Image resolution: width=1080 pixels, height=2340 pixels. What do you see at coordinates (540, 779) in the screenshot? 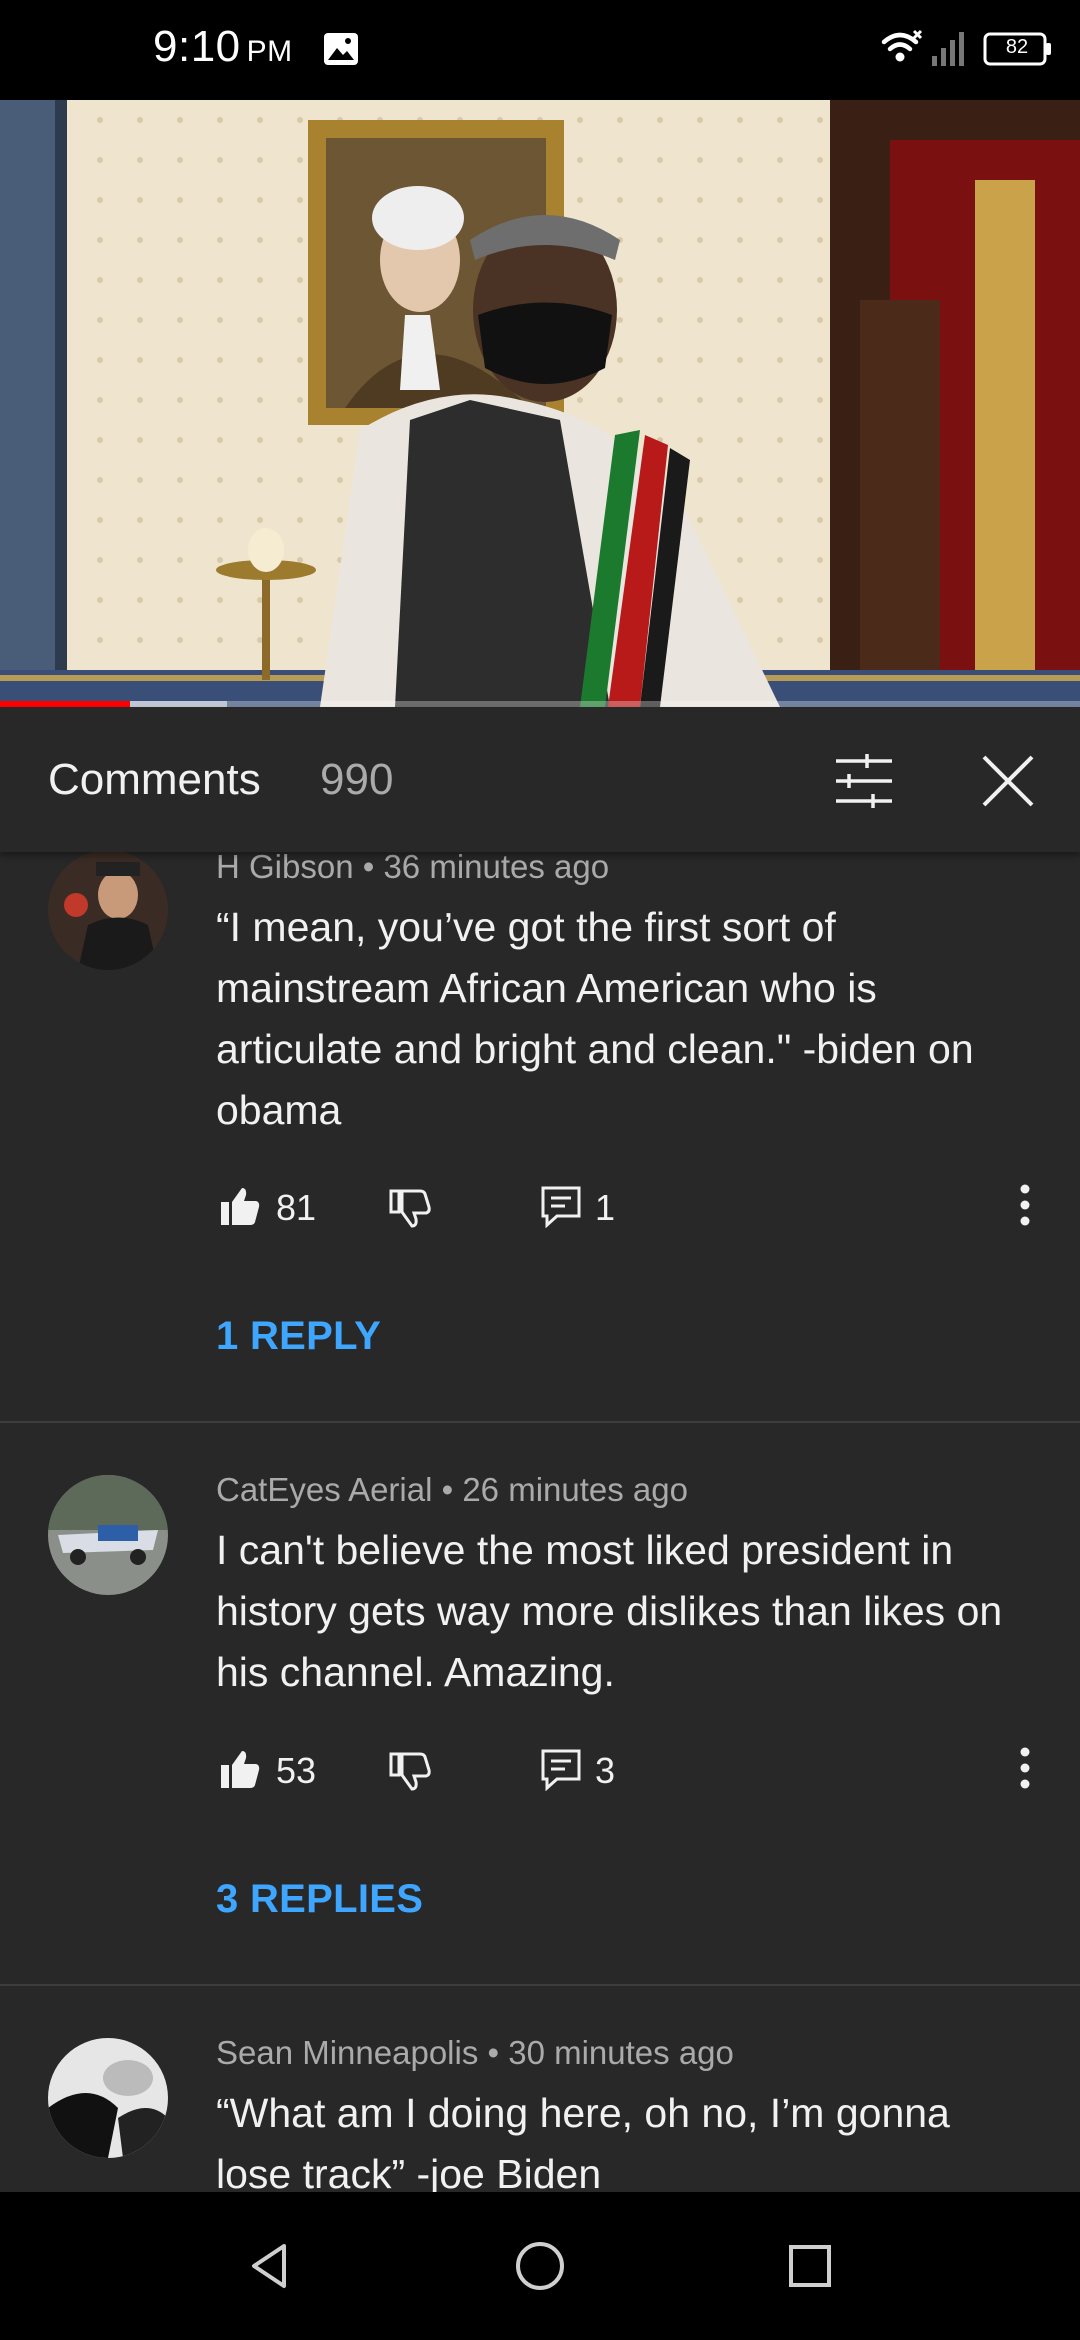
I see `comments-header: Comments 990` at bounding box center [540, 779].